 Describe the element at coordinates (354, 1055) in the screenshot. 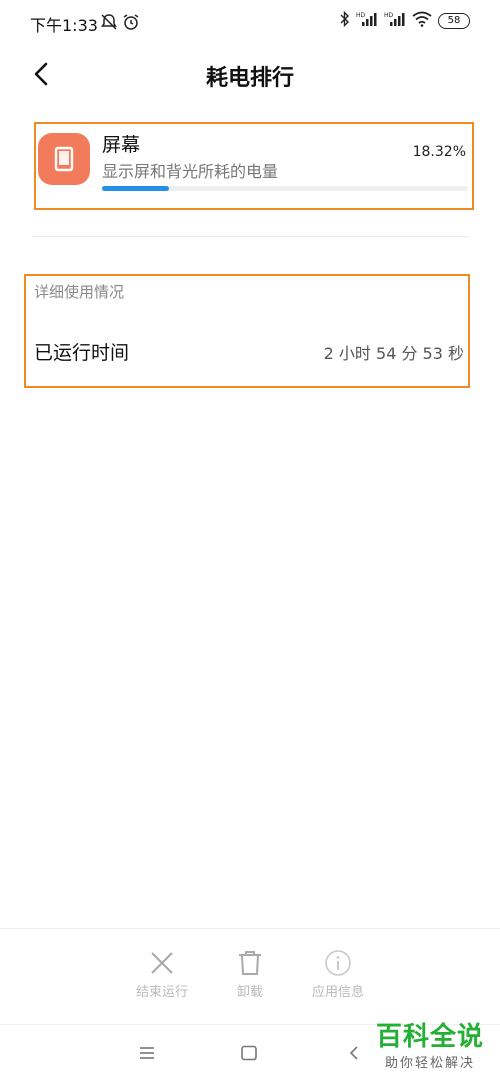

I see `back-icon` at that location.